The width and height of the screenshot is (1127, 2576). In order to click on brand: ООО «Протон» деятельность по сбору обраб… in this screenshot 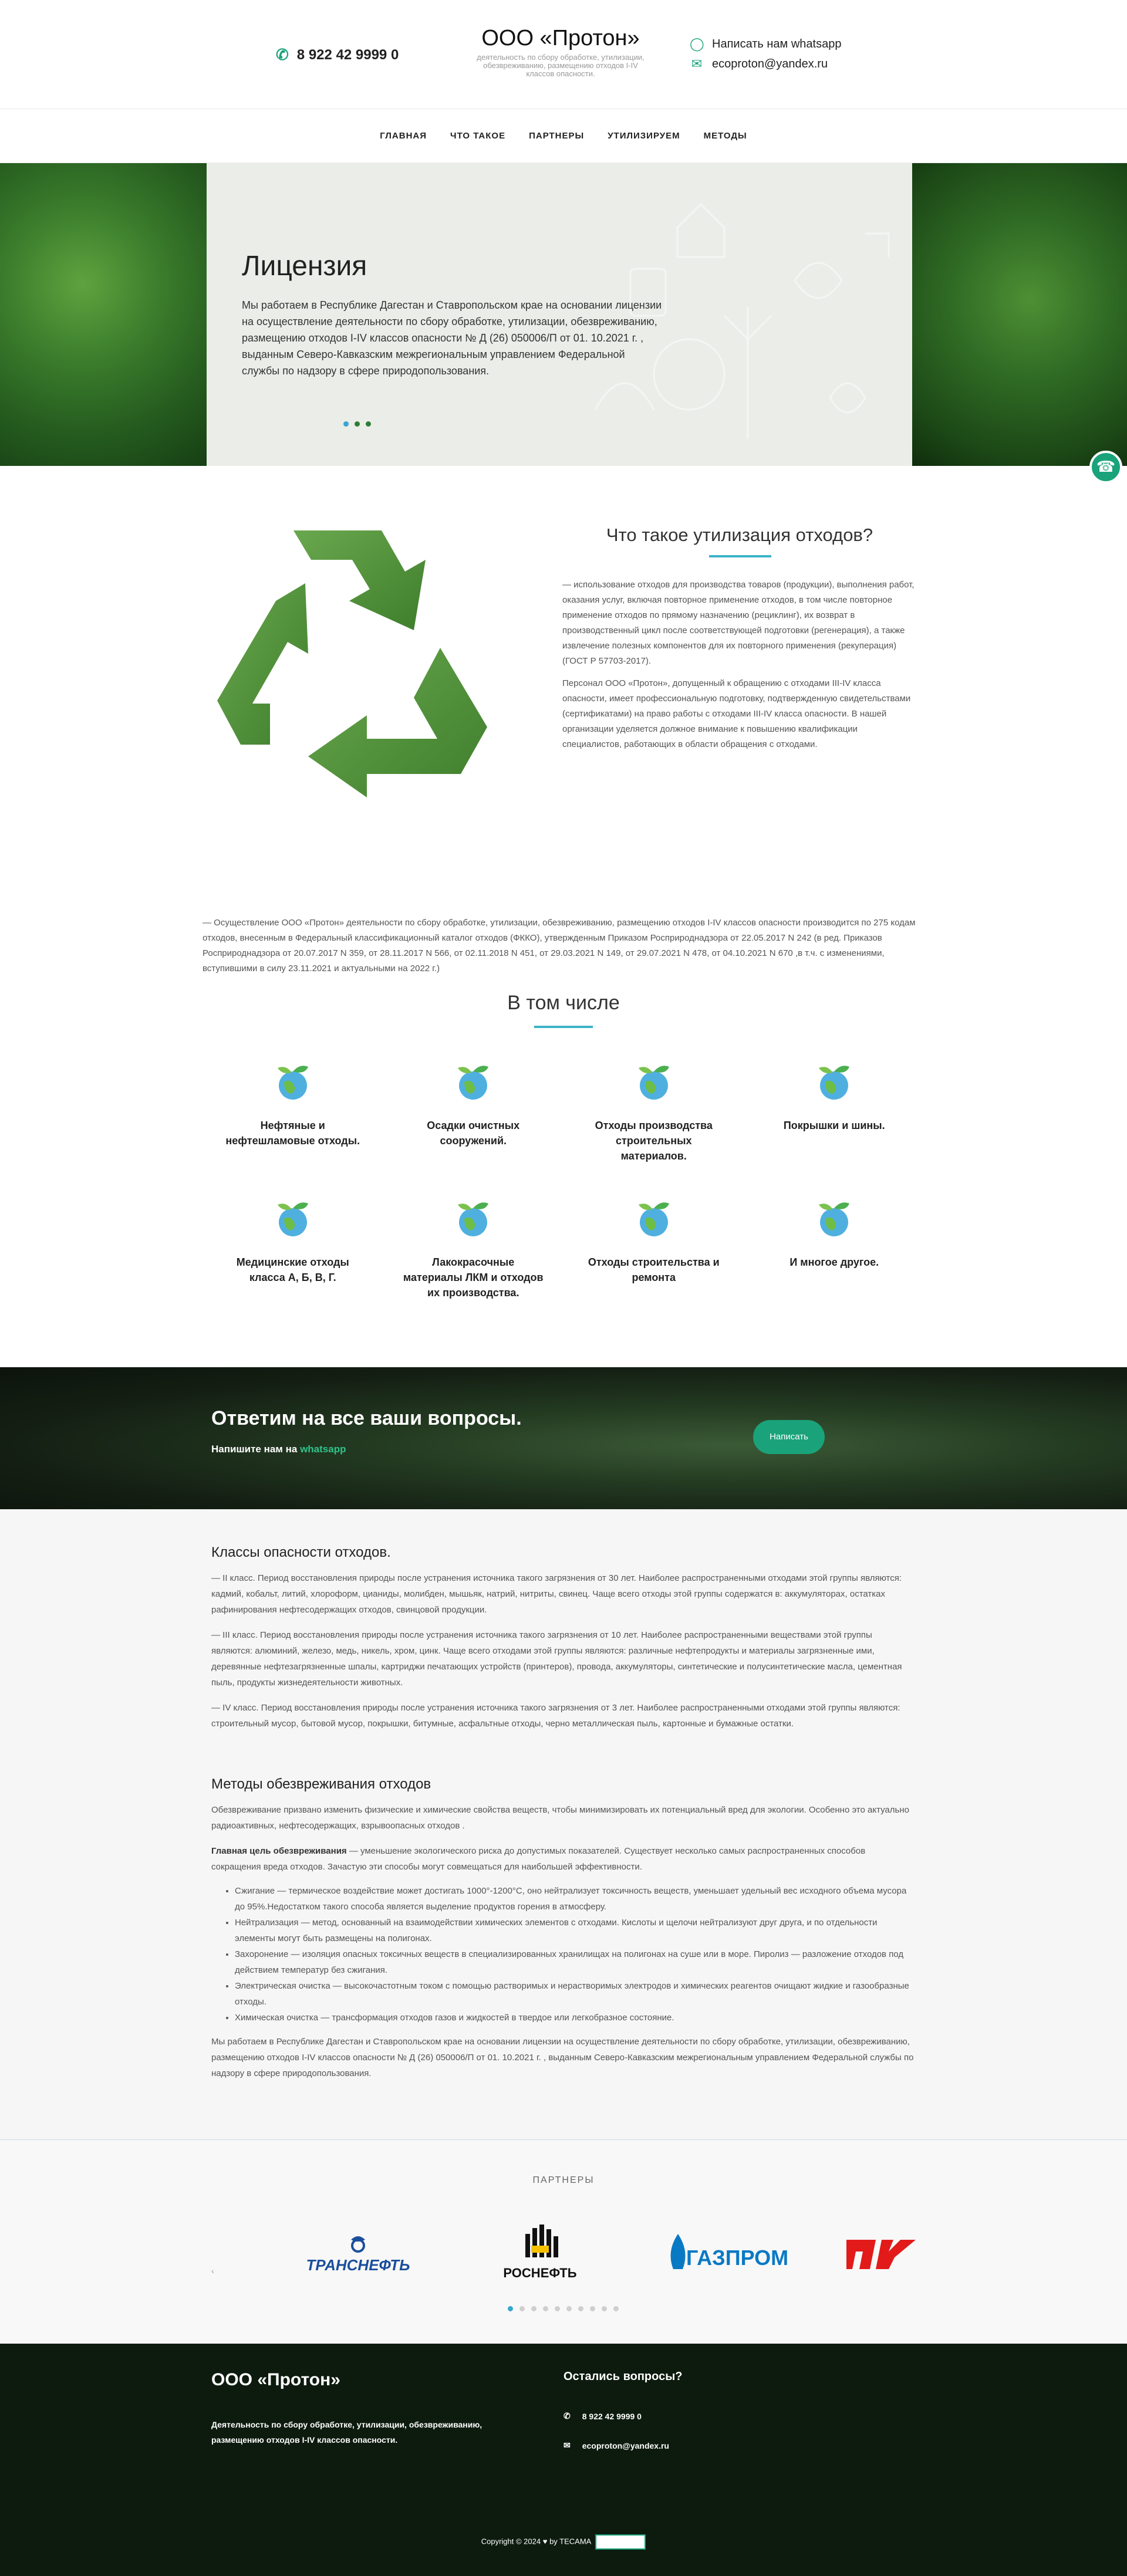, I will do `click(561, 52)`.